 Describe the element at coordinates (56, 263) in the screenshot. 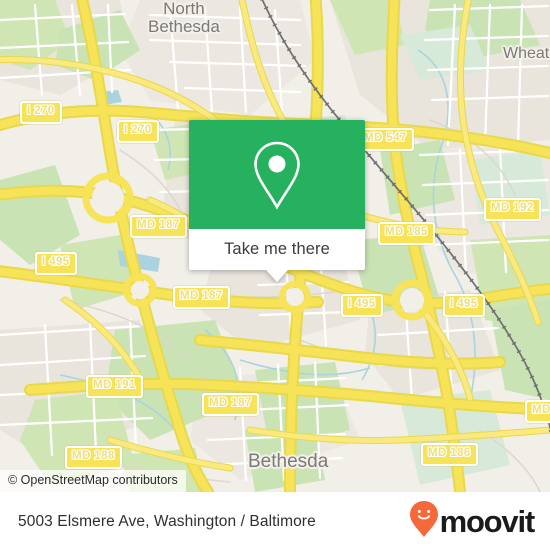

I see `shield-i-495-a: I 495` at that location.